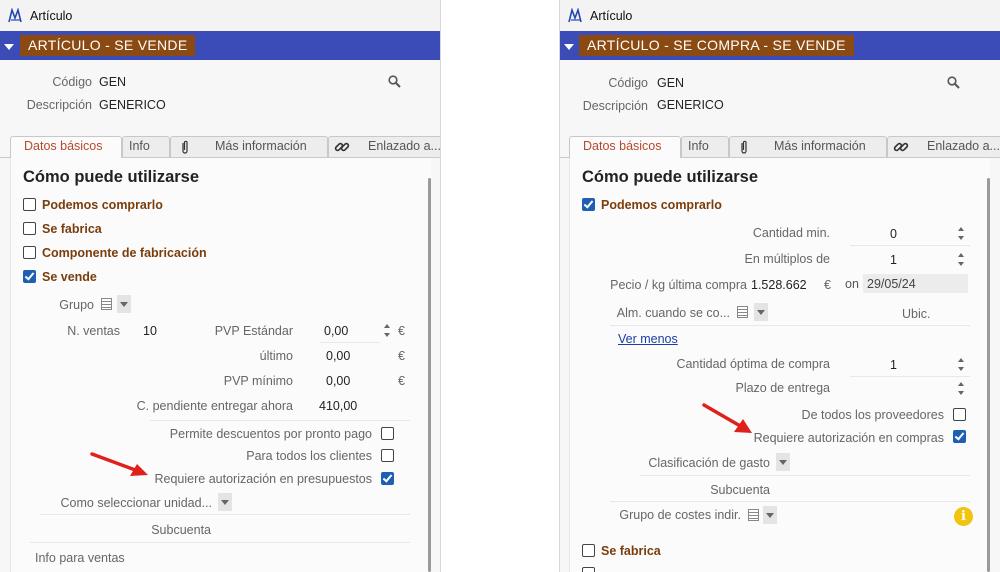 The image size is (1000, 572). I want to click on precio-value: 1.528.662, so click(779, 285).